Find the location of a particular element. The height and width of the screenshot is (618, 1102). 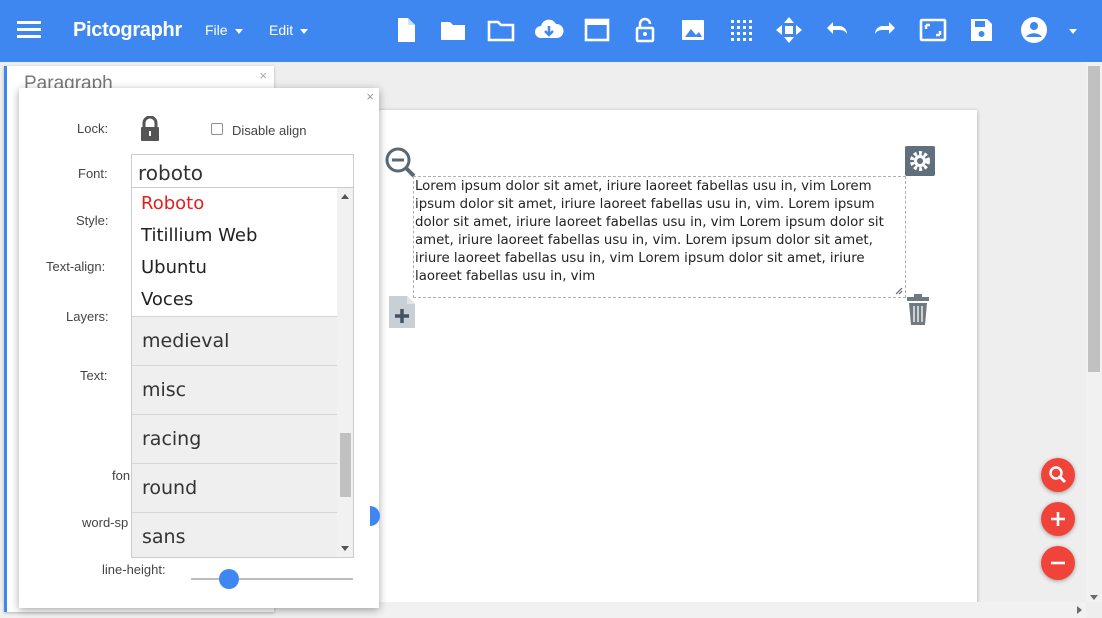

account-icon is located at coordinates (1034, 30).